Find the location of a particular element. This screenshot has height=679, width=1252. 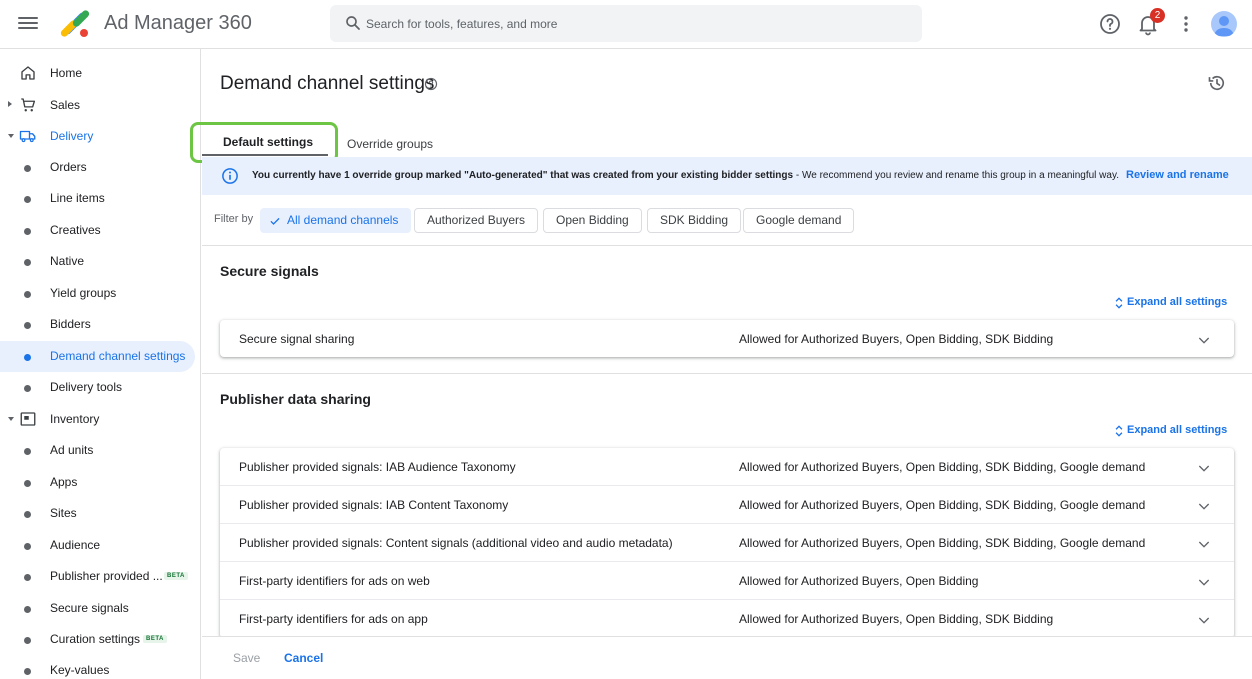

sidebar-item-bidders: Bidders is located at coordinates (97, 324).